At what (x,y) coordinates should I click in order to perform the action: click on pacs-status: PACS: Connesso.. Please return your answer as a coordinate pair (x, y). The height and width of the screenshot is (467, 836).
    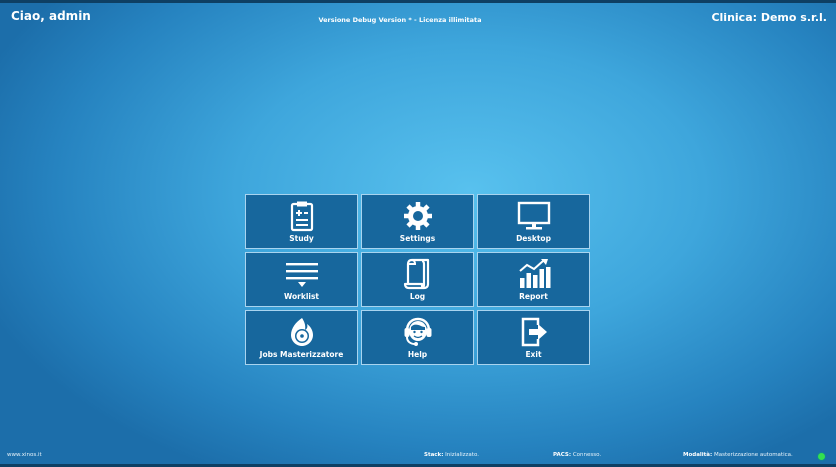
    Looking at the image, I should click on (577, 455).